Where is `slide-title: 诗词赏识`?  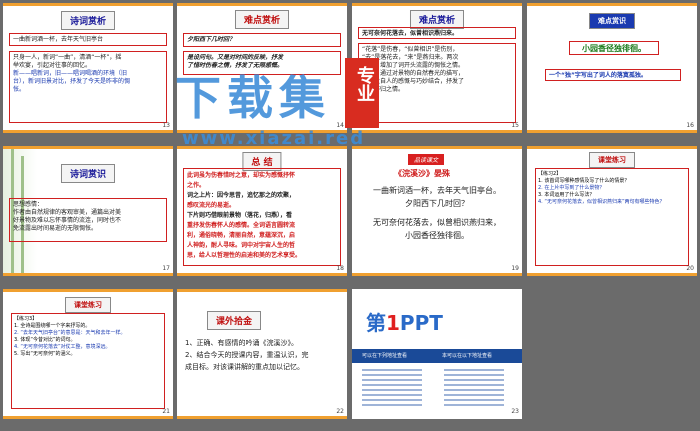 slide-title: 诗词赏识 is located at coordinates (88, 173).